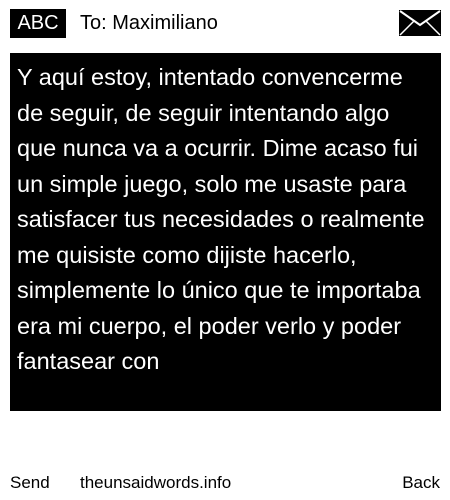  Describe the element at coordinates (225, 23) in the screenshot. I see `message-header: ABC To: Maximiliano` at that location.